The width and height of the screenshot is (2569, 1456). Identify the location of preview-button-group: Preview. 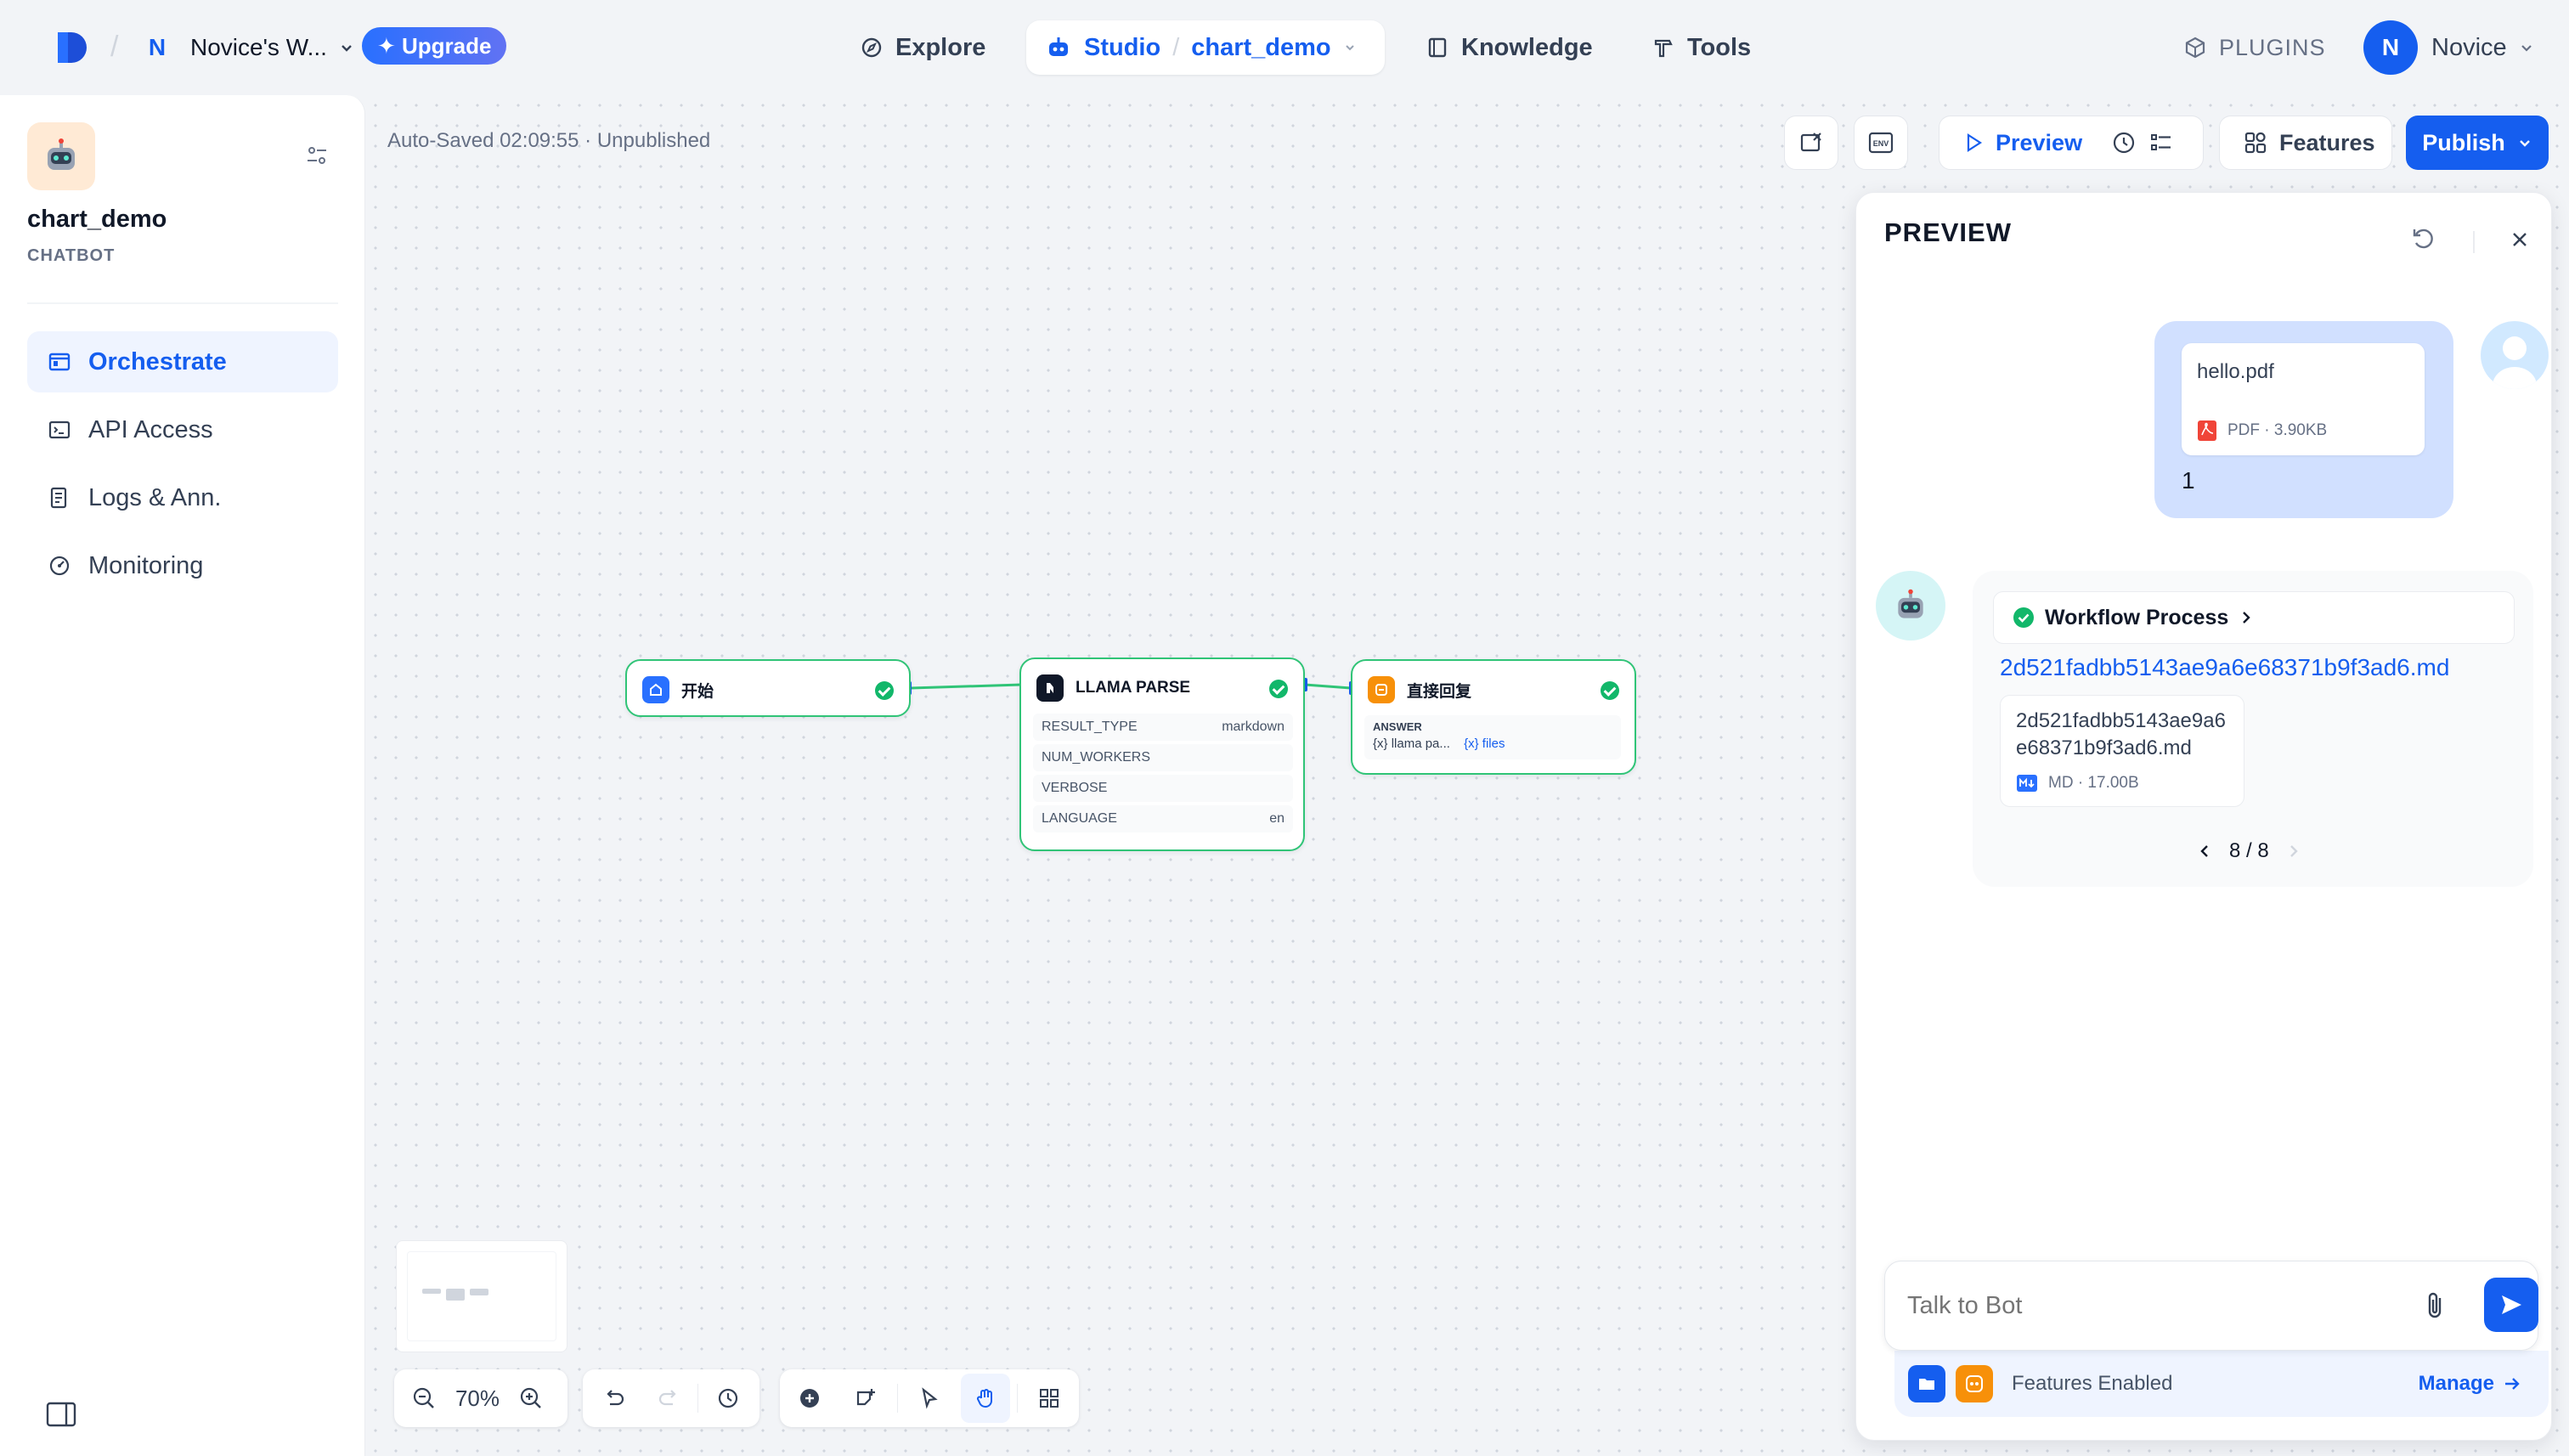
(2071, 143).